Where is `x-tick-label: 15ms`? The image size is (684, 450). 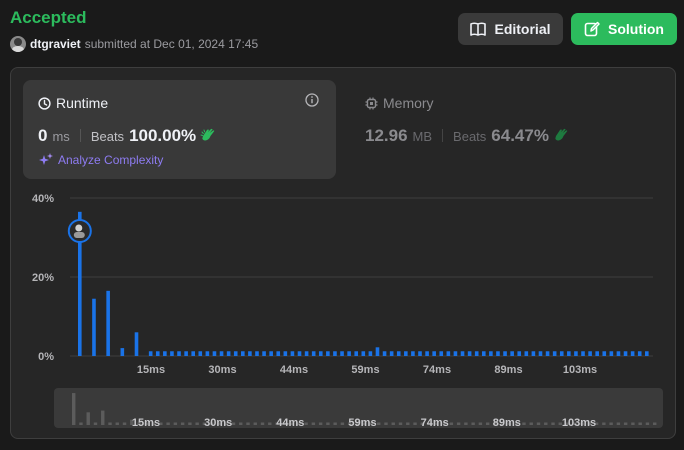 x-tick-label: 15ms is located at coordinates (151, 370).